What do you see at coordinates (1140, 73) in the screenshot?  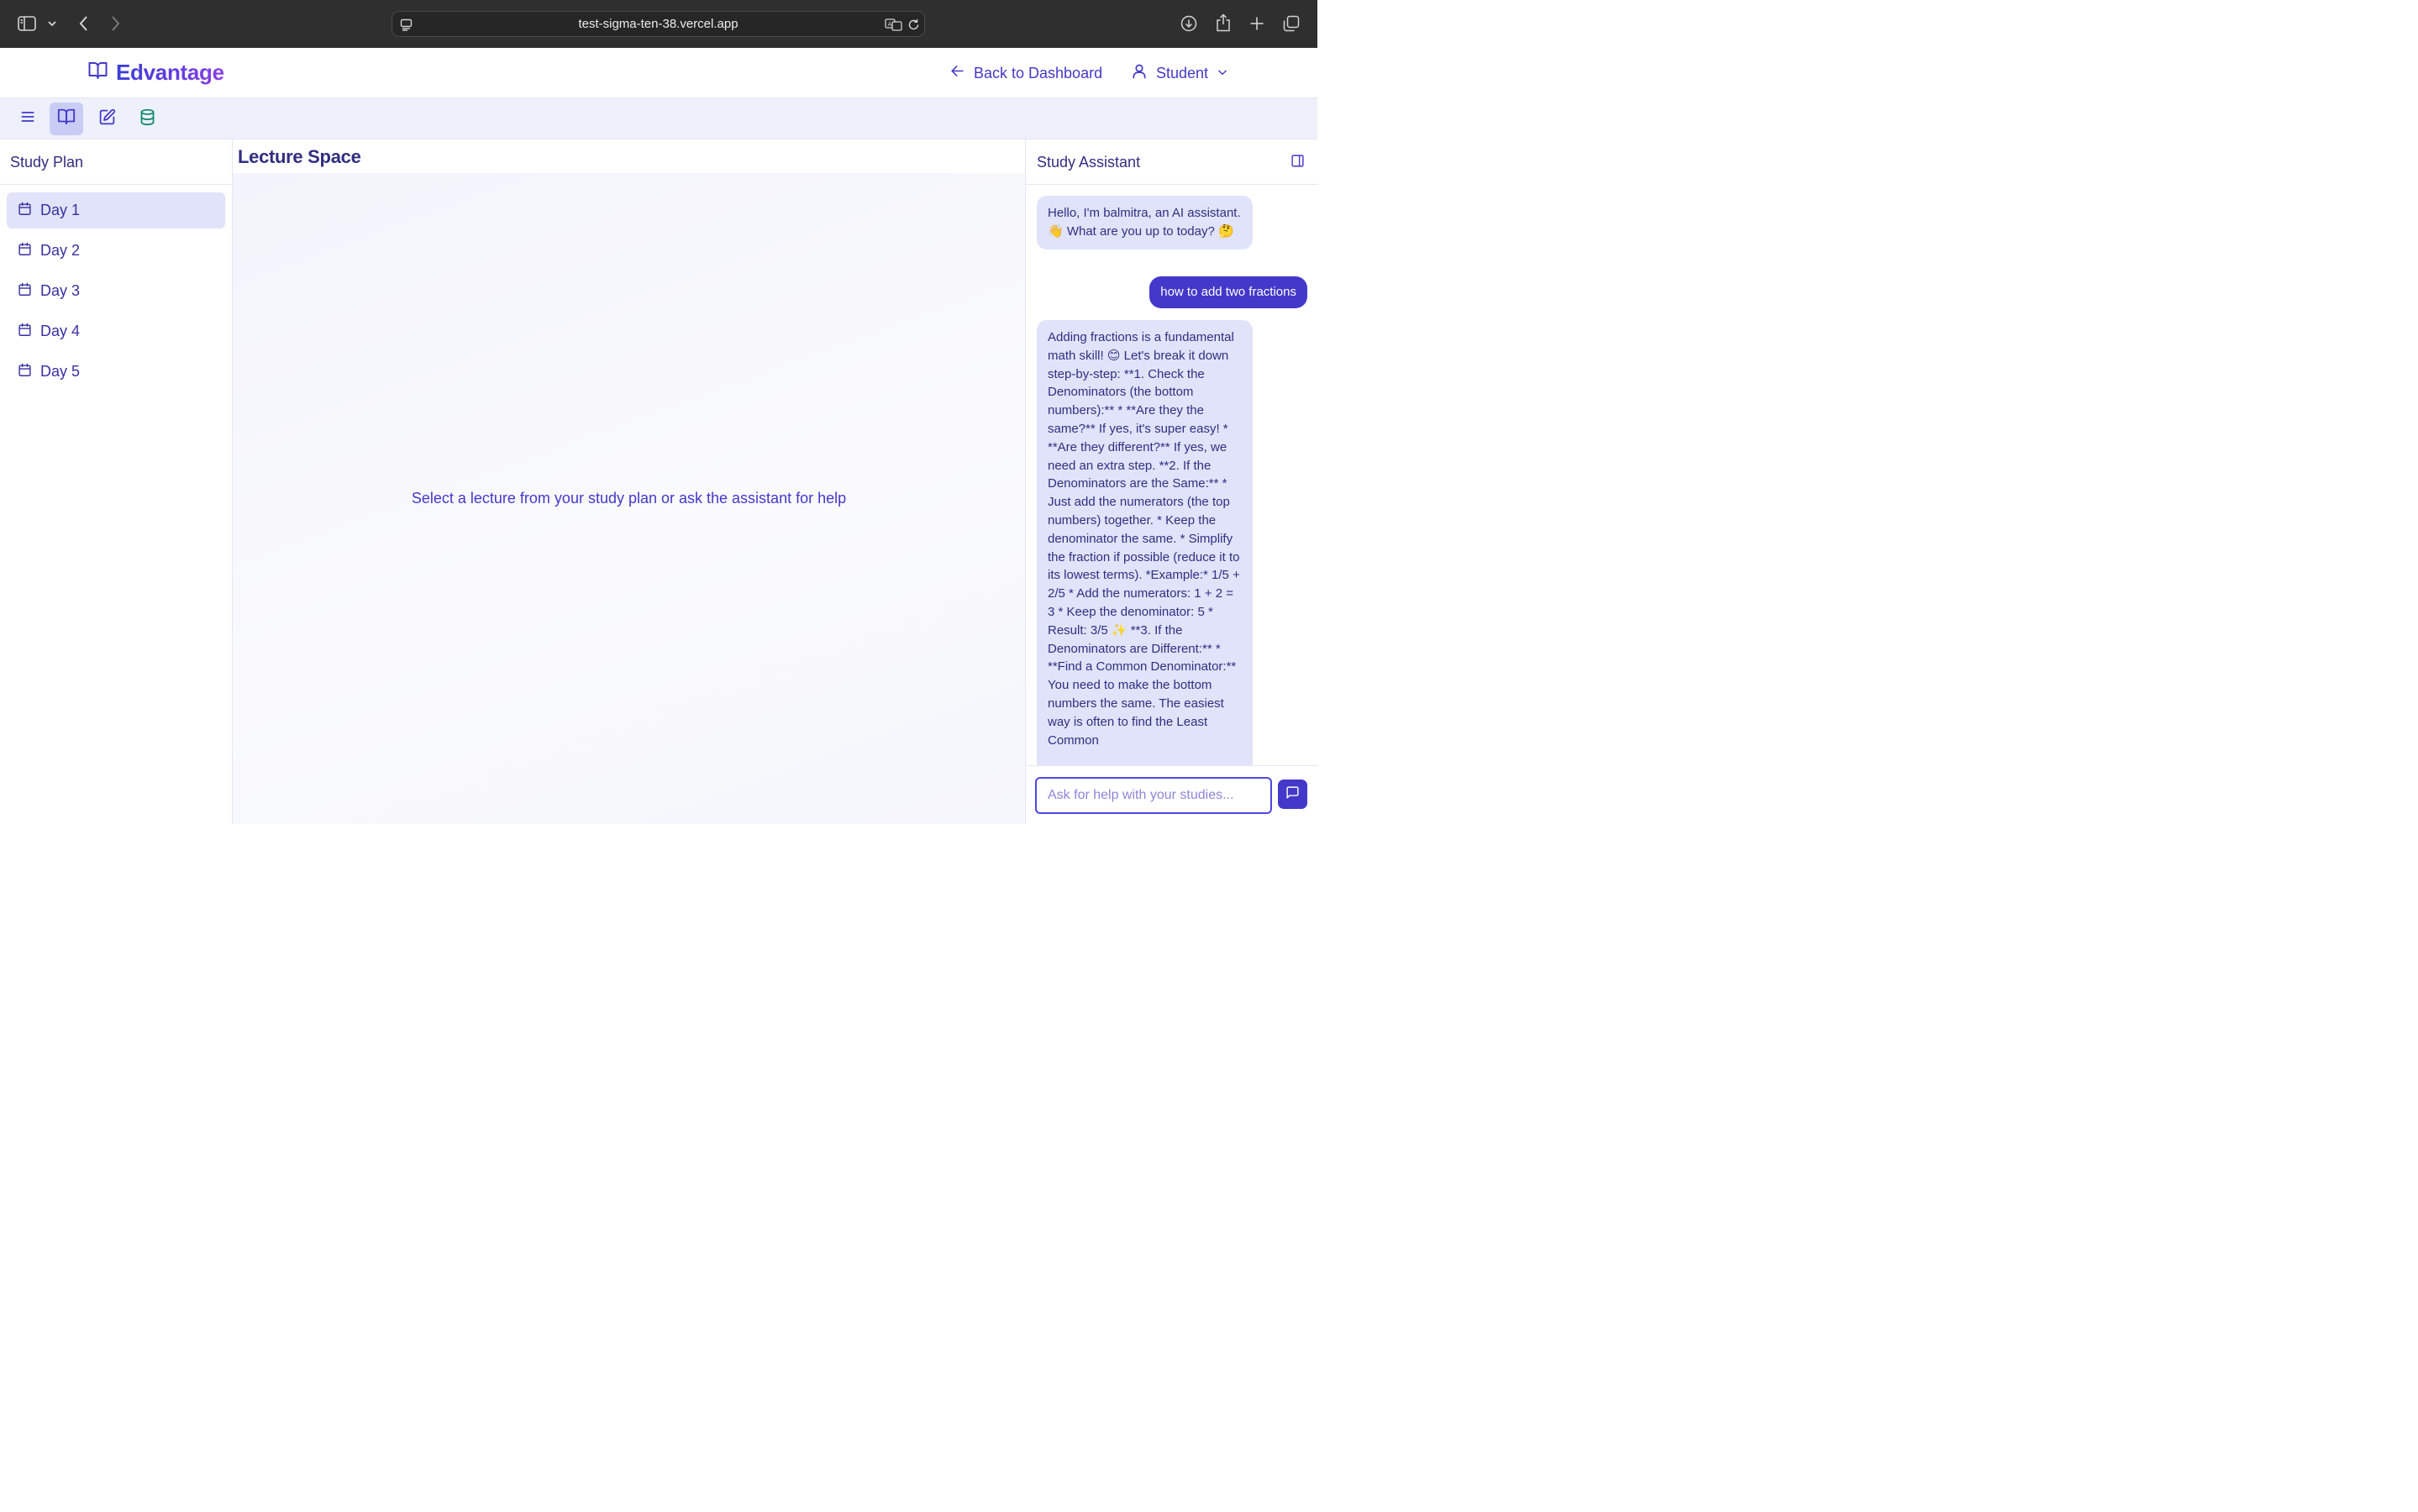 I see `user-icon` at bounding box center [1140, 73].